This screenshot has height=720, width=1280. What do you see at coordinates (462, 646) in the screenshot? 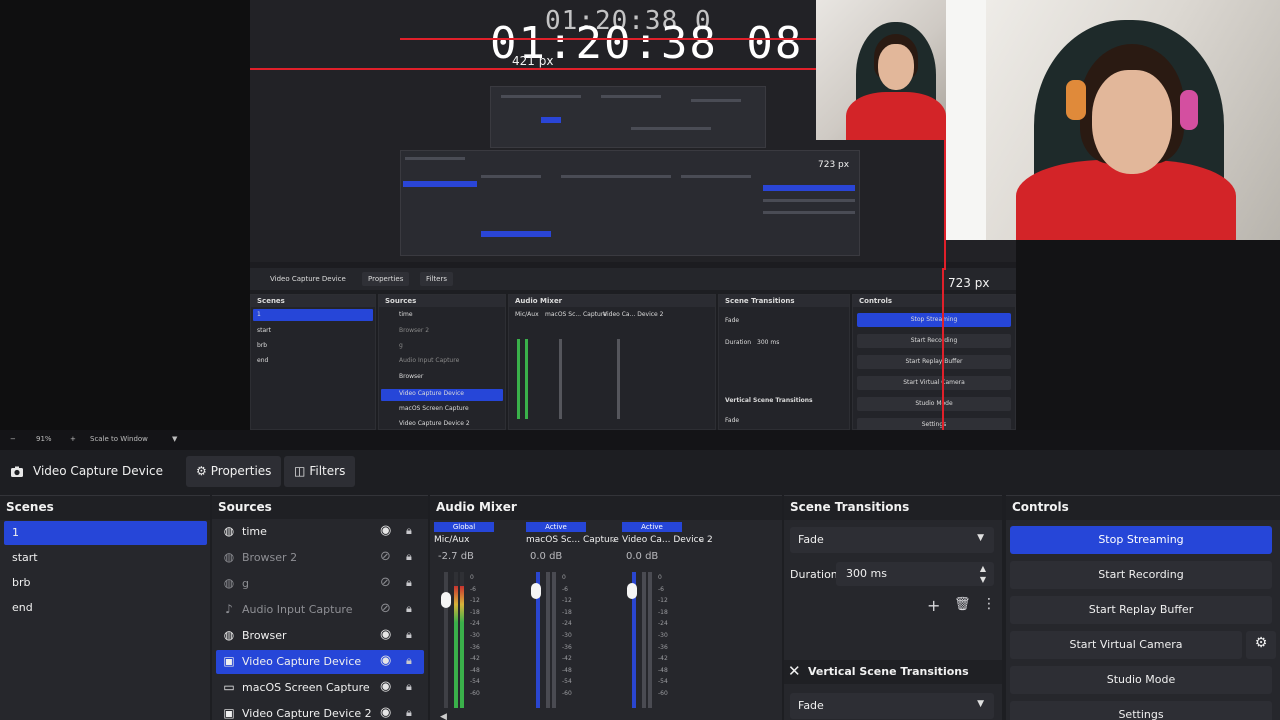
I see `level-meter-fill` at bounding box center [462, 646].